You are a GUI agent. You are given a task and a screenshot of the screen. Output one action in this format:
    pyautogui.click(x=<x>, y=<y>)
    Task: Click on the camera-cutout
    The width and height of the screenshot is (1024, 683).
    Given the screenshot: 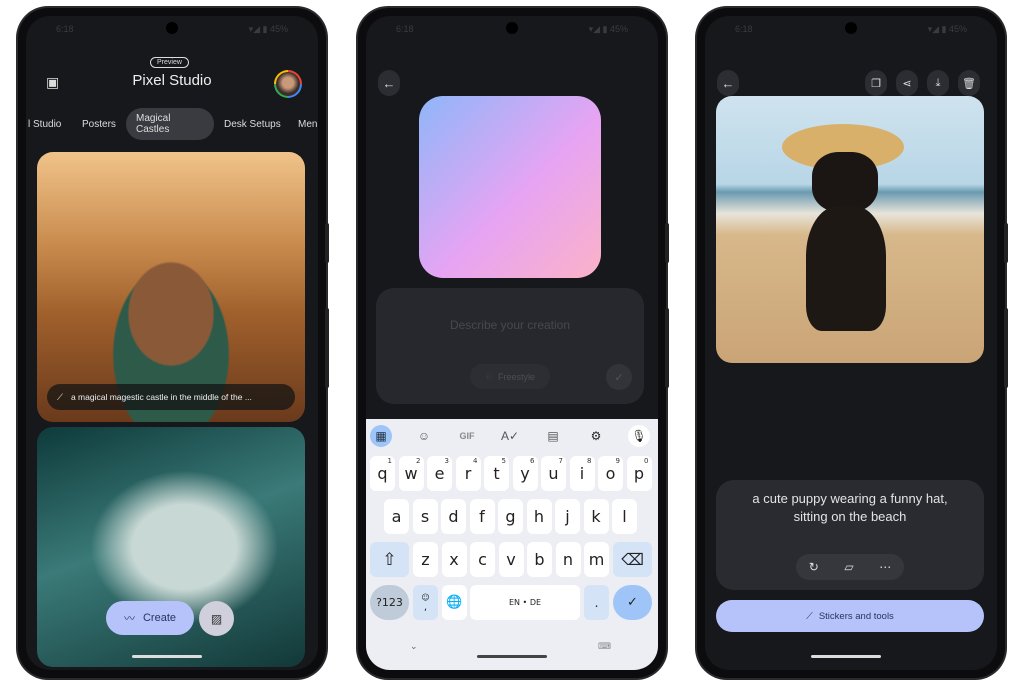 What is the action you would take?
    pyautogui.click(x=172, y=28)
    